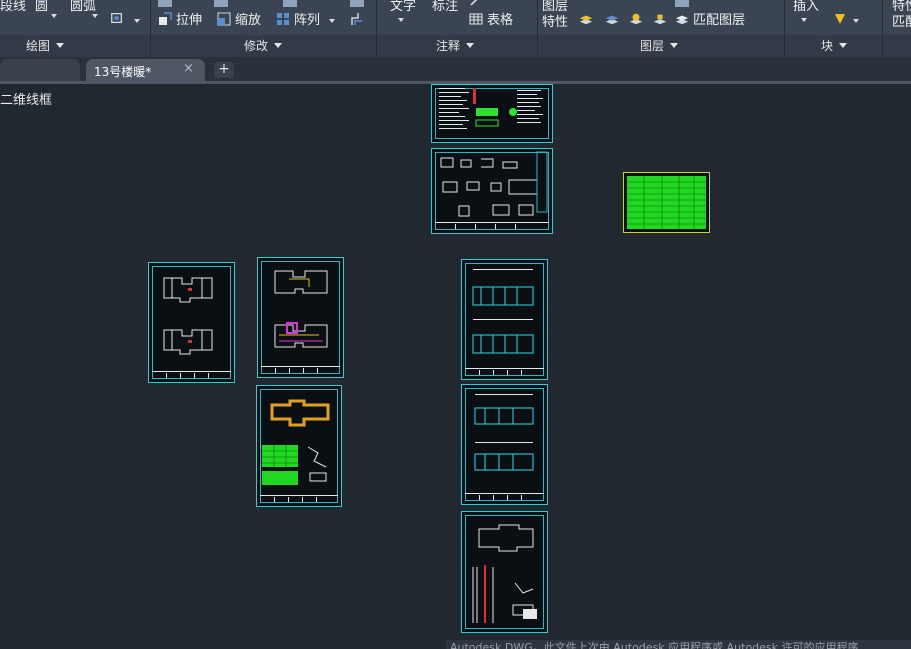 This screenshot has width=911, height=649. Describe the element at coordinates (455, 45) in the screenshot. I see `annotation-panel-label: 注释` at that location.